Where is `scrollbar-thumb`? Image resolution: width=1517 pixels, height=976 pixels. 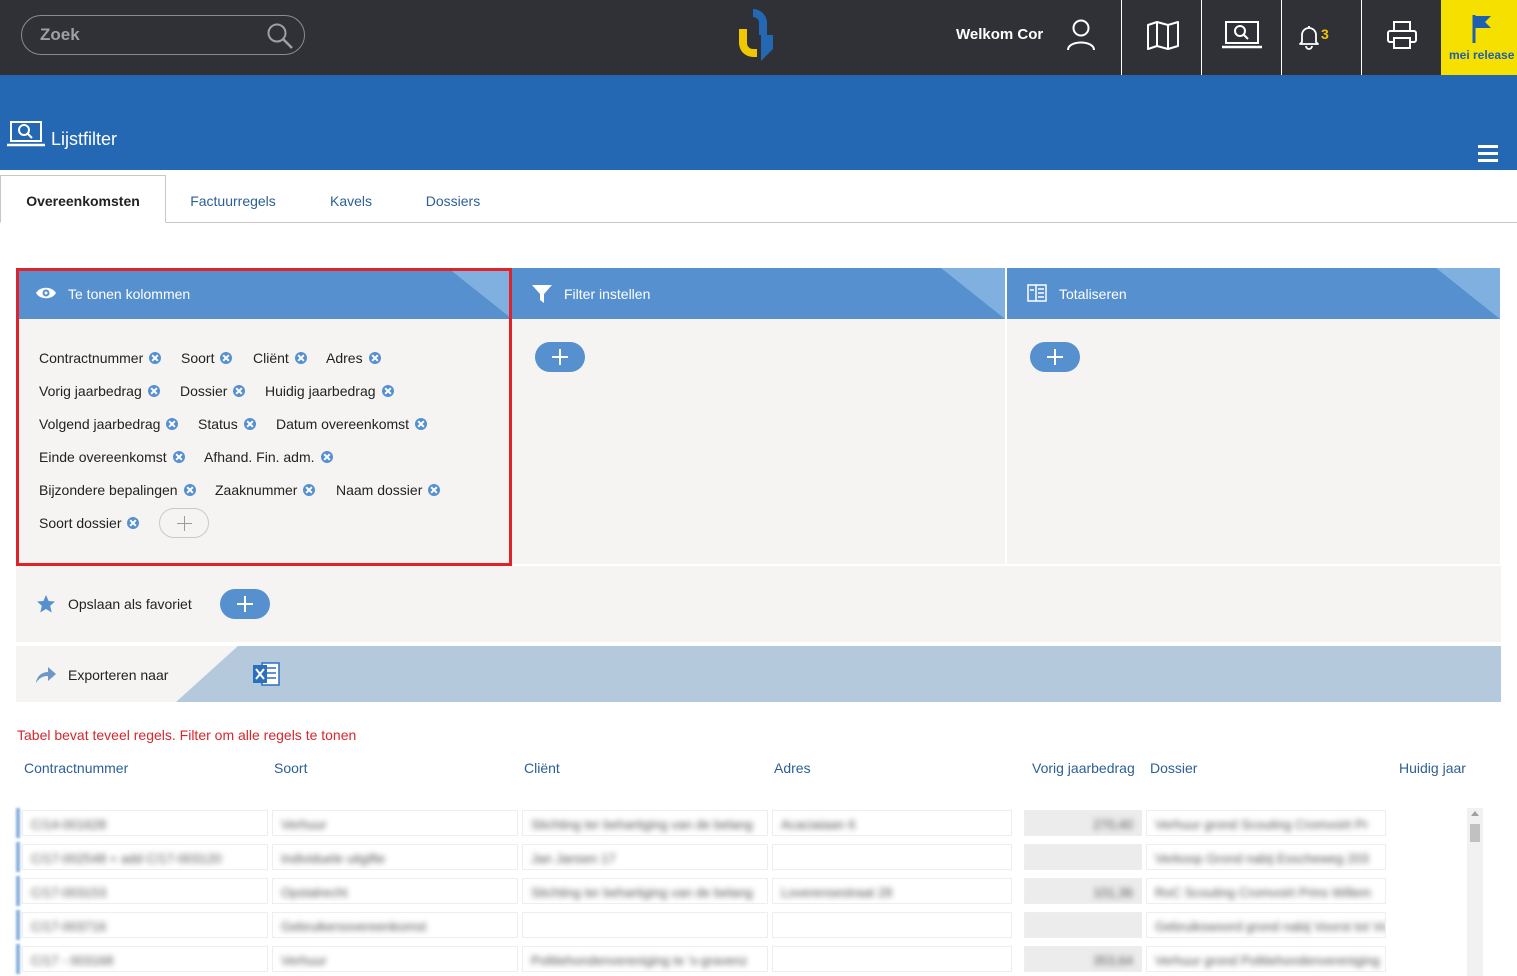 scrollbar-thumb is located at coordinates (1475, 833).